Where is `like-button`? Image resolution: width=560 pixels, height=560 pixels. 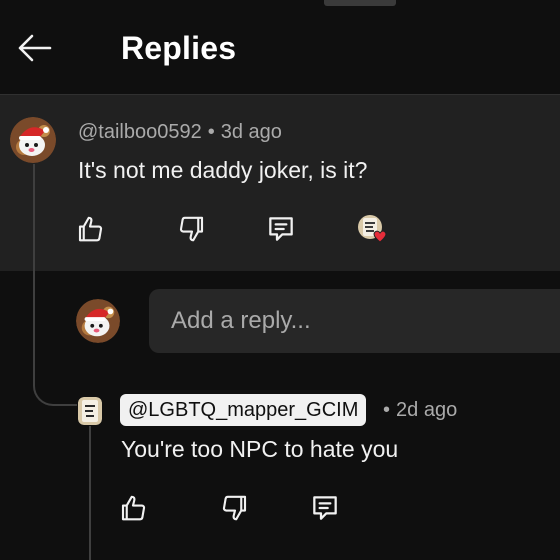
like-button is located at coordinates (90, 229).